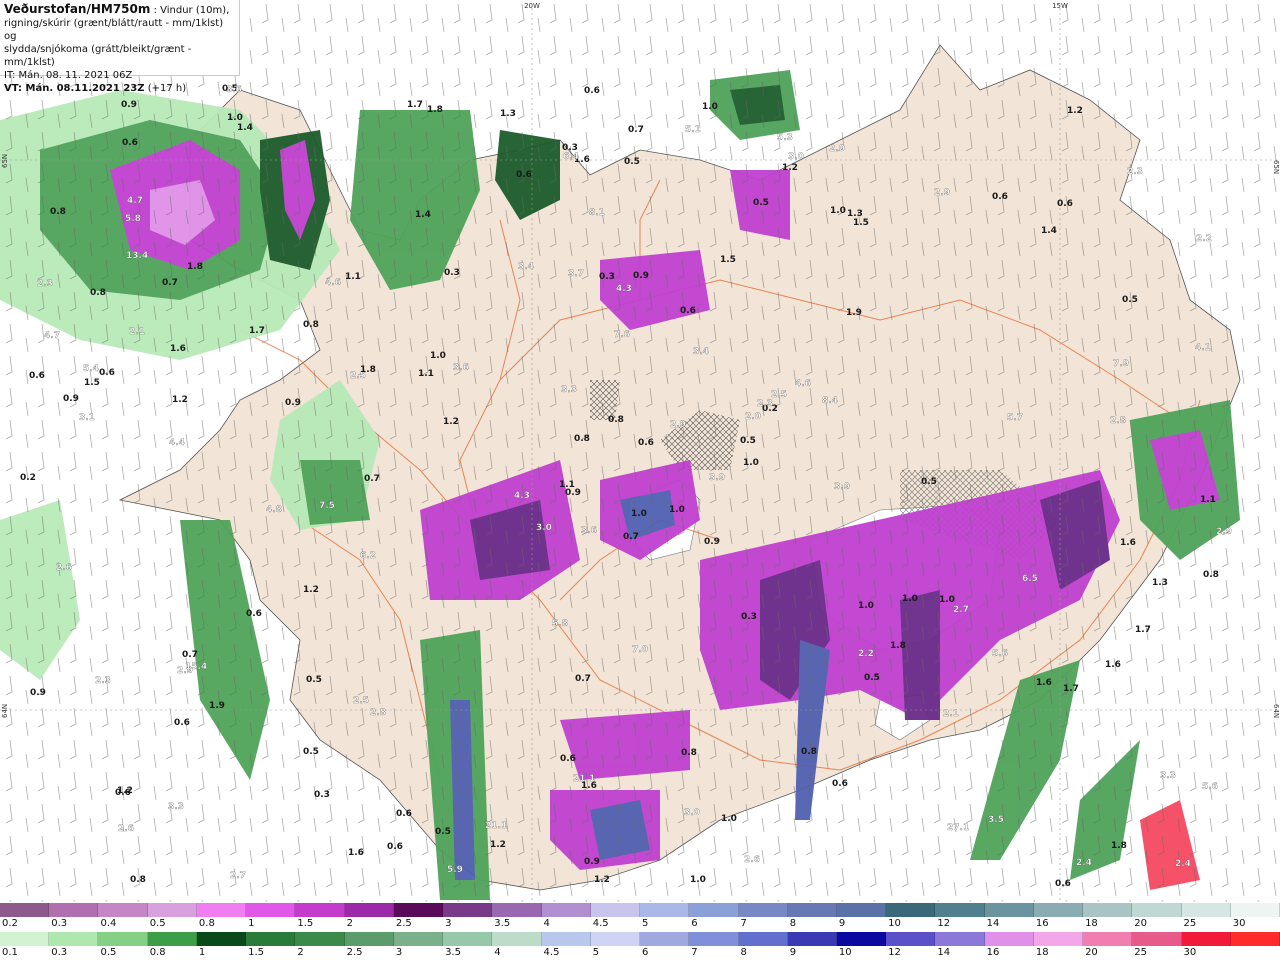 The width and height of the screenshot is (1280, 960). What do you see at coordinates (645, 952) in the screenshot?
I see `legend-label: 6` at bounding box center [645, 952].